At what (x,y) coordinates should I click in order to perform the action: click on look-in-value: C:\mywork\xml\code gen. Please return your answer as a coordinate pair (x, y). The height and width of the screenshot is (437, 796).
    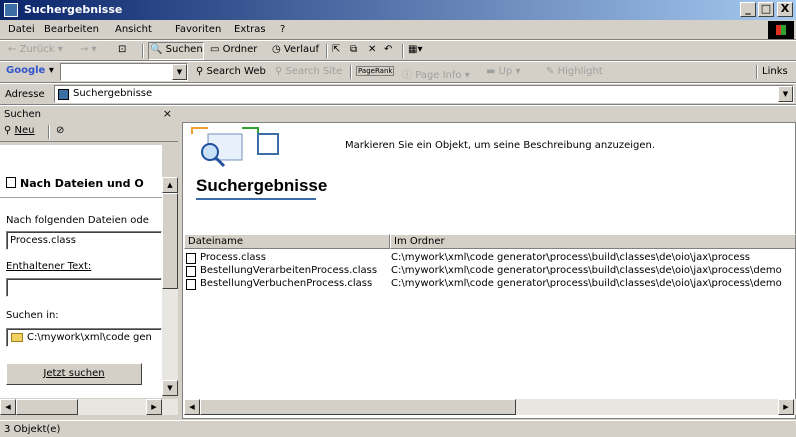
    Looking at the image, I should click on (89, 337).